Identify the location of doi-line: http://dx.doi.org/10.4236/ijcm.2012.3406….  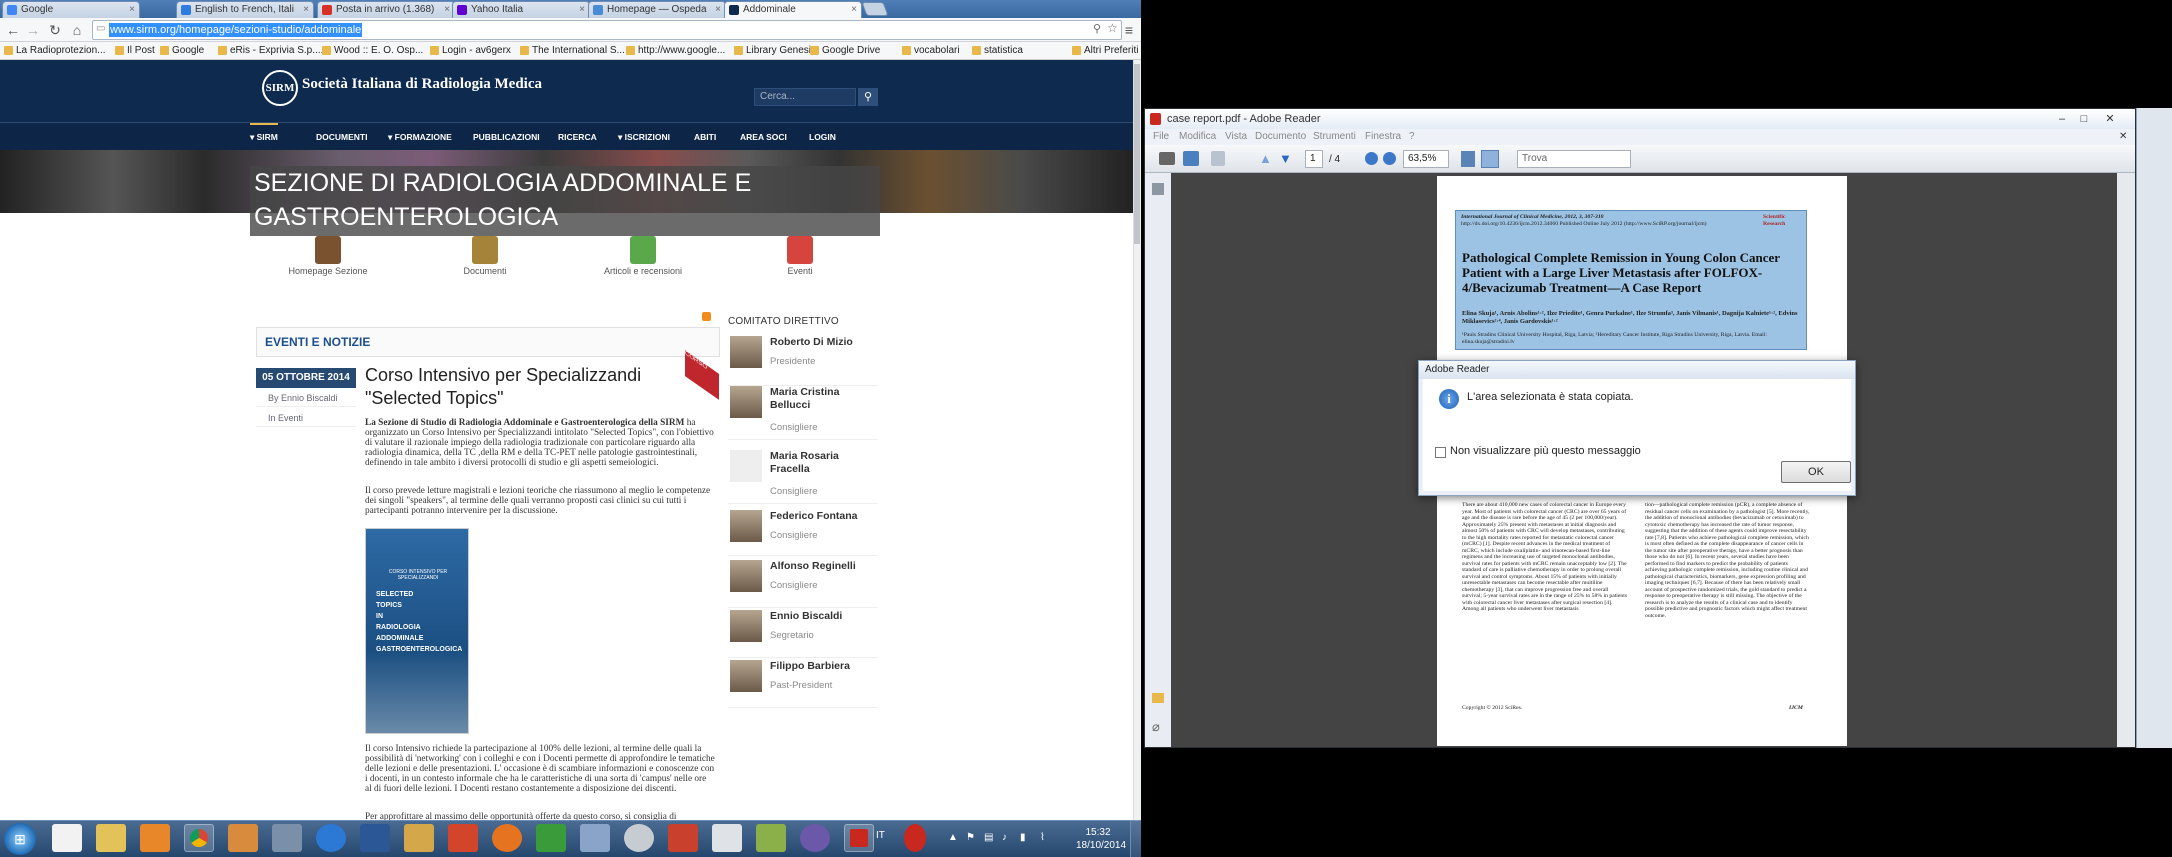
(1611, 224).